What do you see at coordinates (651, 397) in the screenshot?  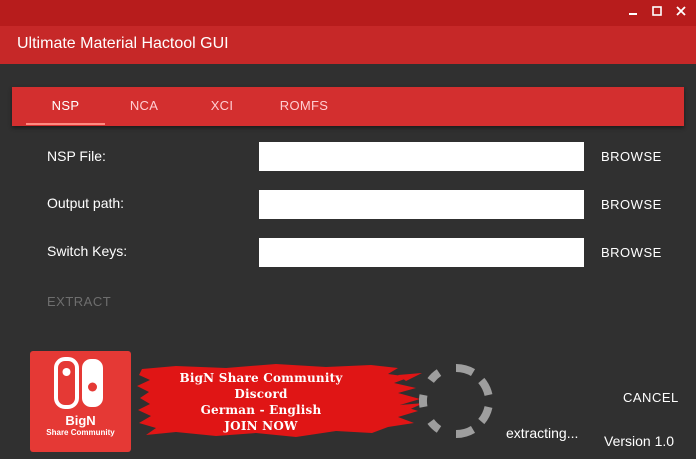 I see `cancel-button: CANCEL` at bounding box center [651, 397].